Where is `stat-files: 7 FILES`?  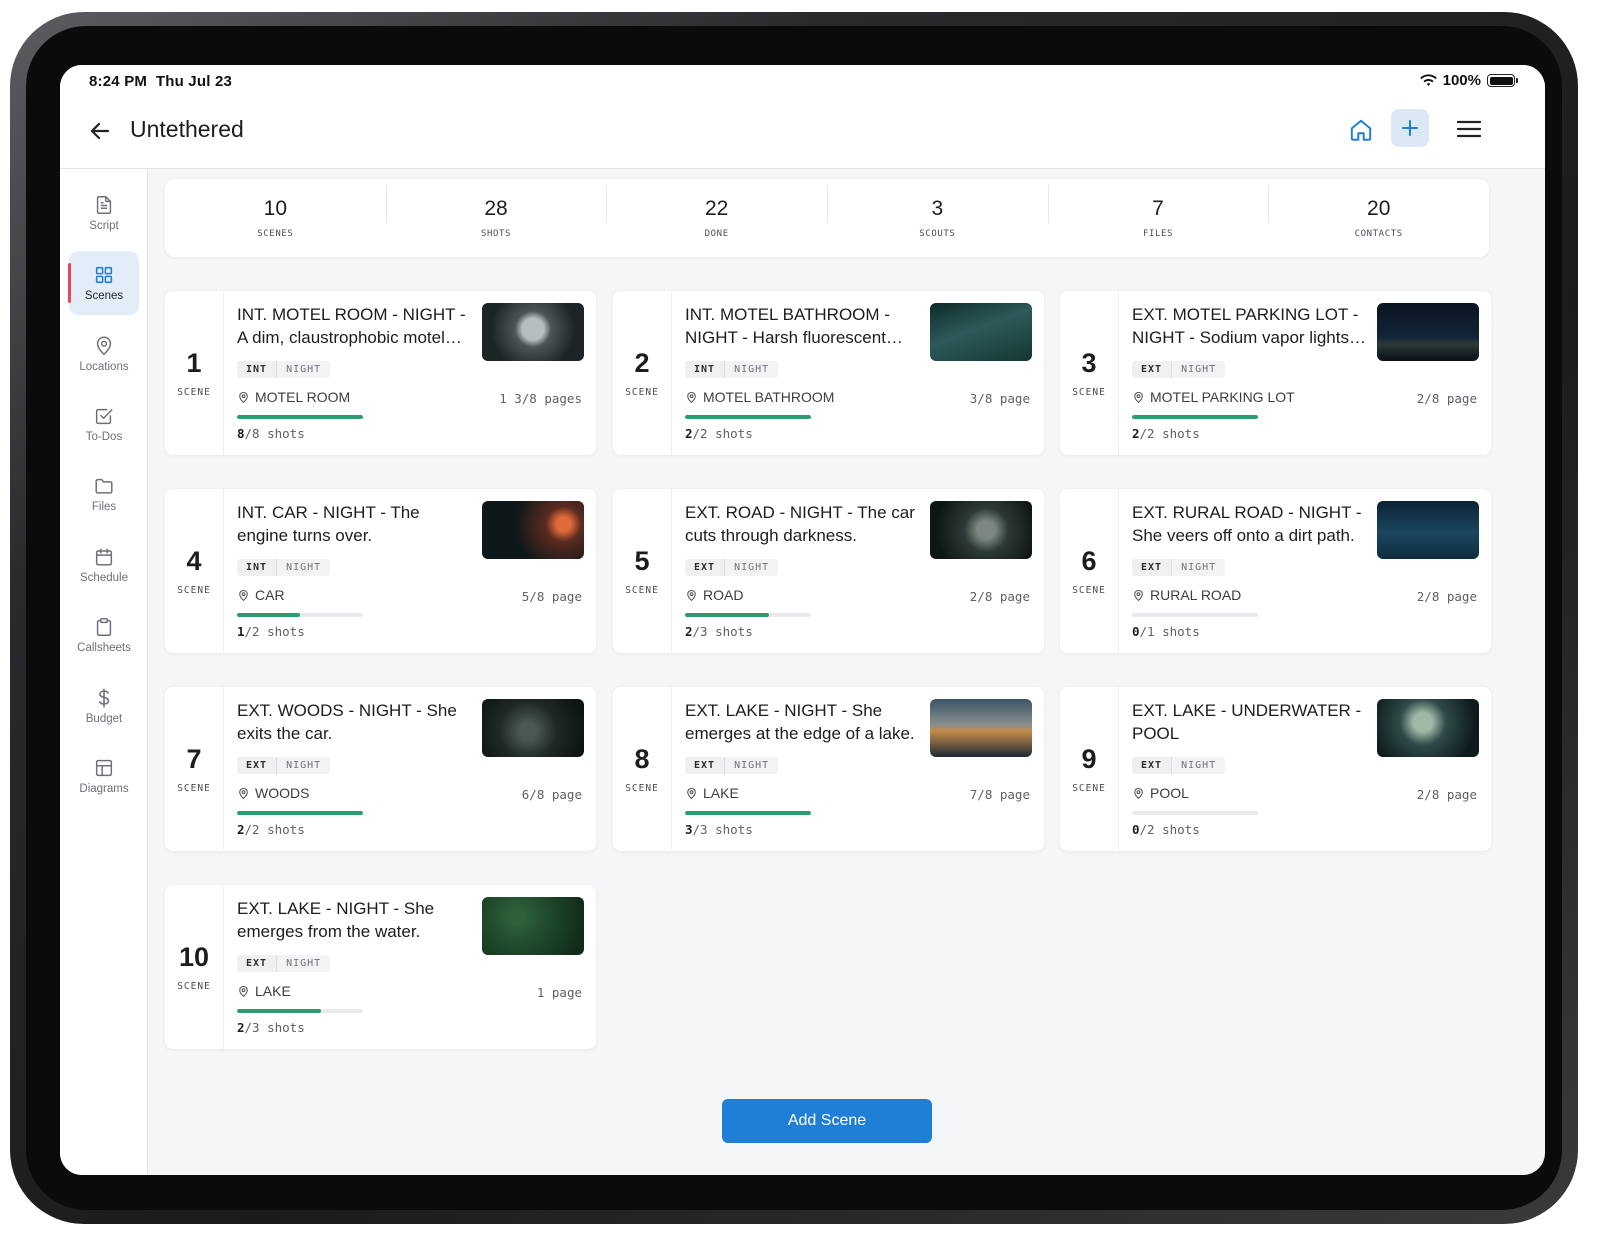
stat-files: 7 FILES is located at coordinates (1158, 212).